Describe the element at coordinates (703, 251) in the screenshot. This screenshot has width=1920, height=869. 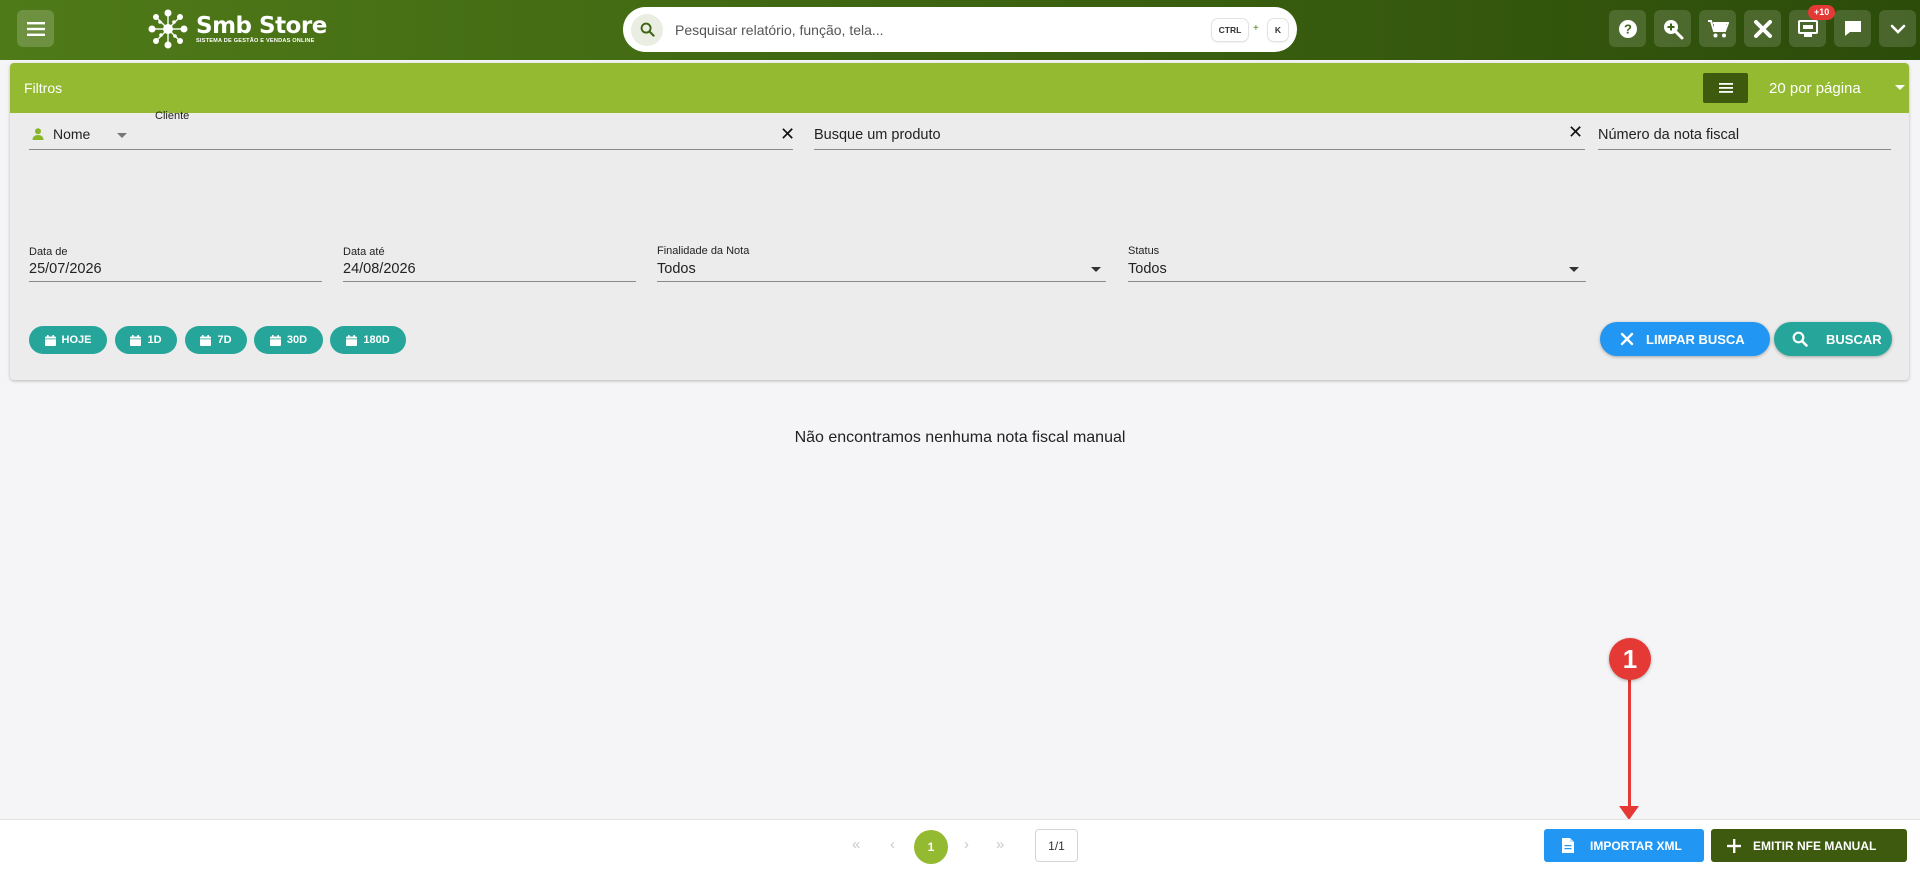
I see `finalidade-label: Finalidade da Nota` at that location.